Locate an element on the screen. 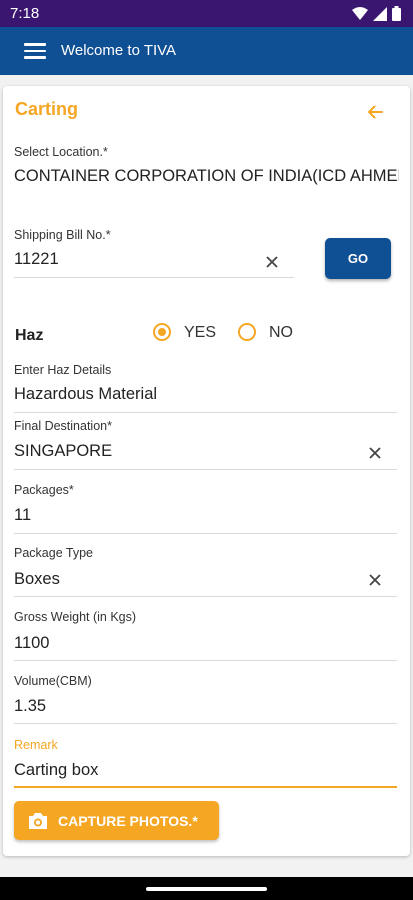  haz-no-label: NO is located at coordinates (281, 332).